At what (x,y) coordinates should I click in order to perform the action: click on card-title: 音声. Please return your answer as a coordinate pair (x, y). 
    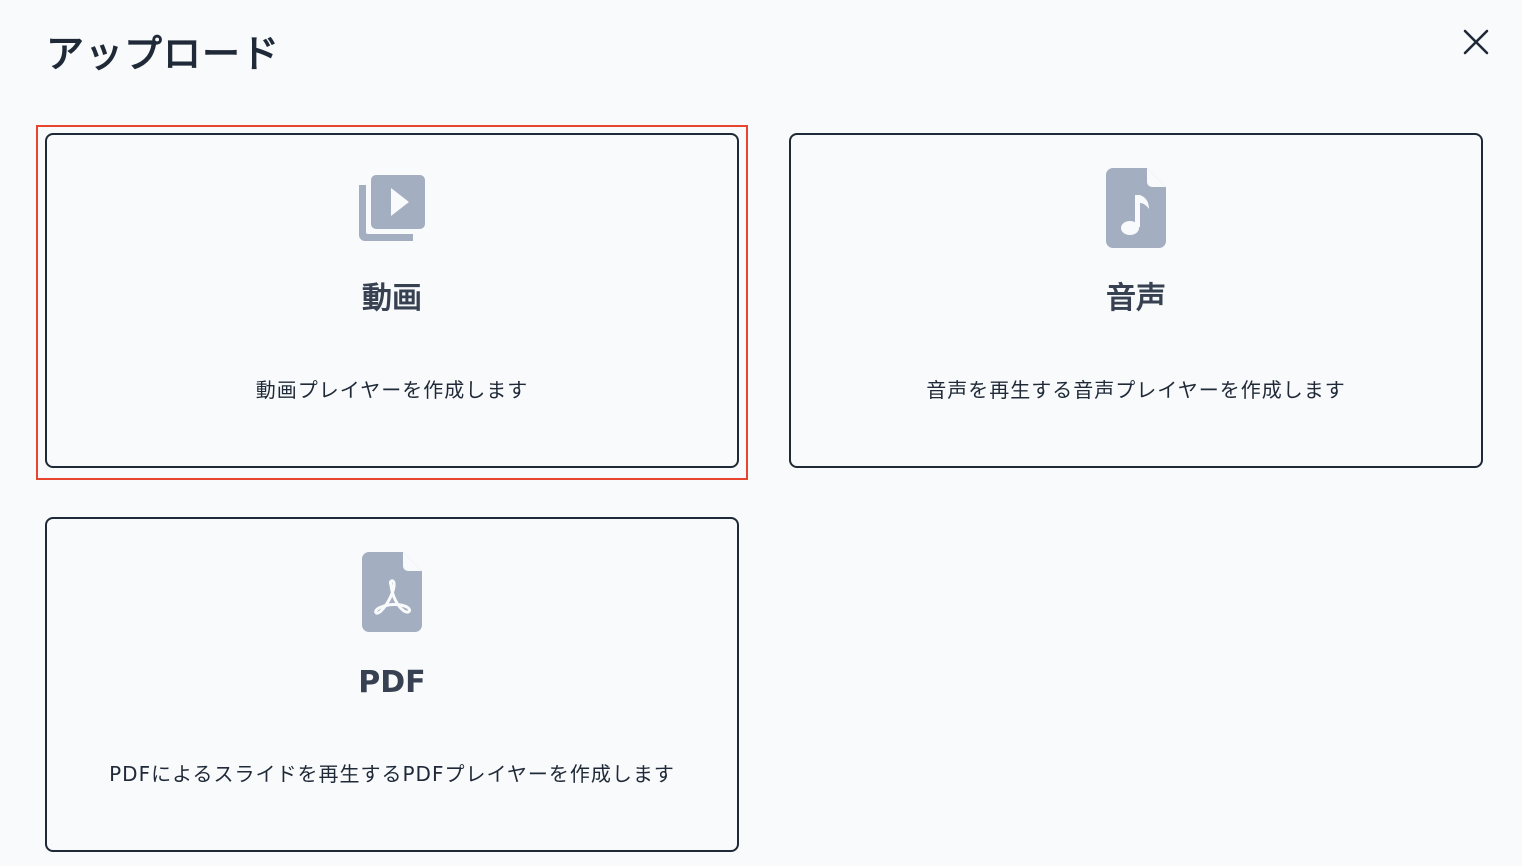
    Looking at the image, I should click on (1136, 298).